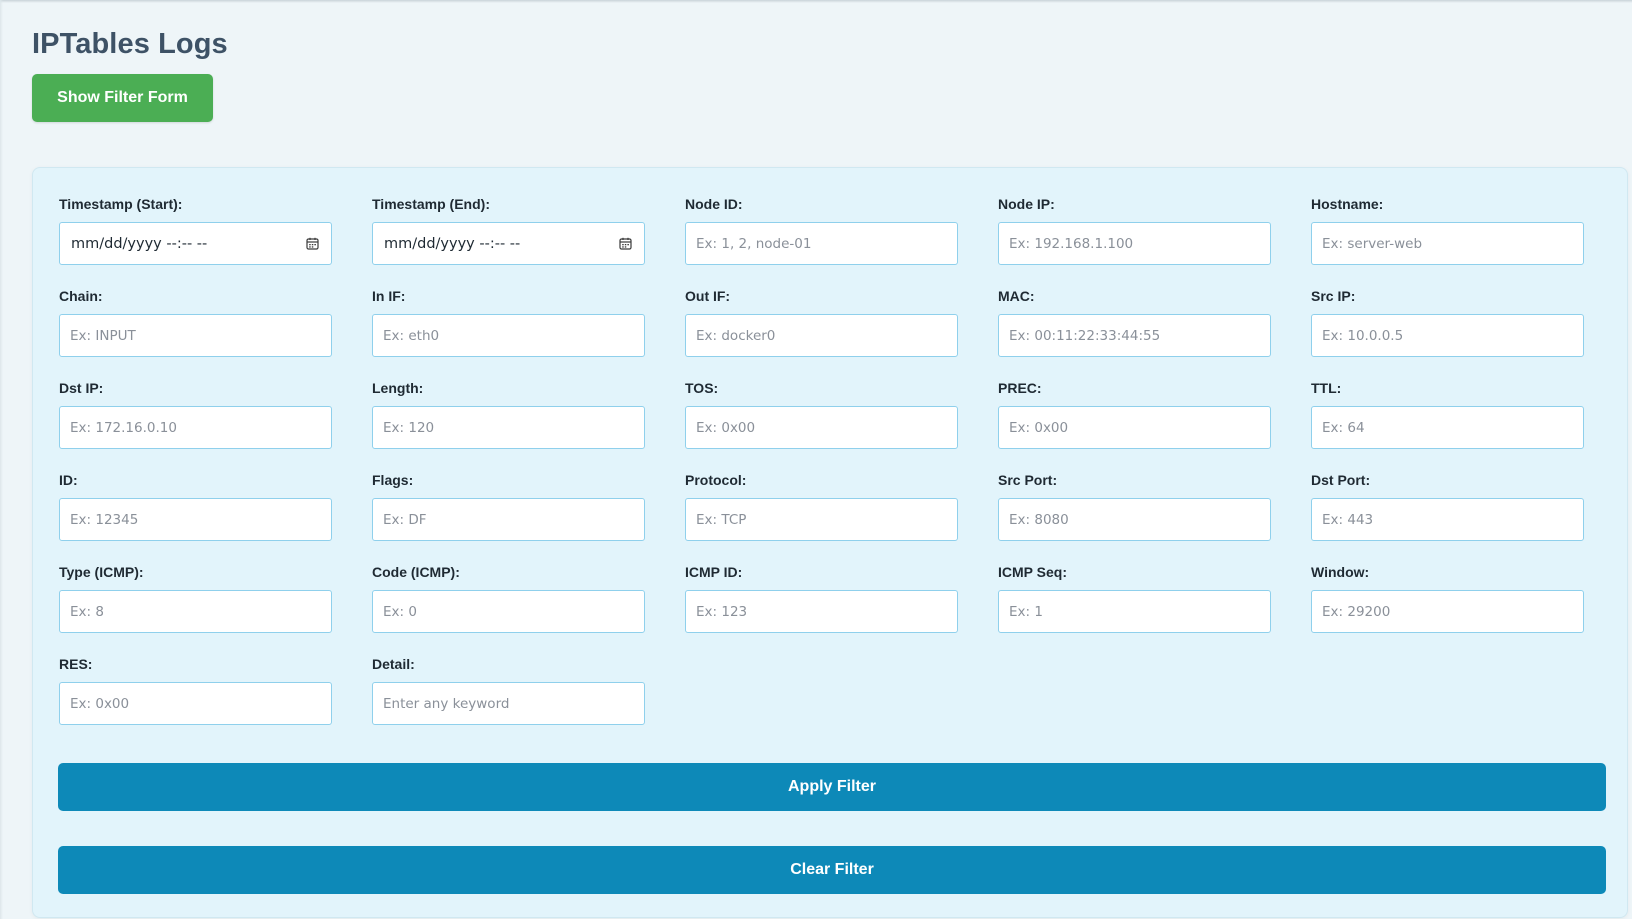  I want to click on window-label: Window:, so click(1340, 572).